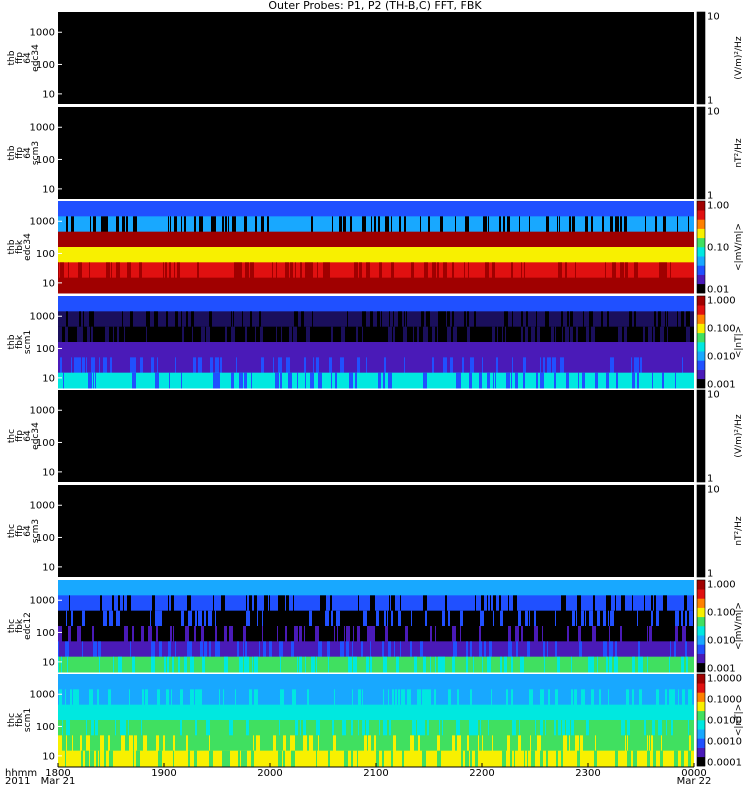  Describe the element at coordinates (45, 633) in the screenshot. I see `ytick-label: 100` at that location.